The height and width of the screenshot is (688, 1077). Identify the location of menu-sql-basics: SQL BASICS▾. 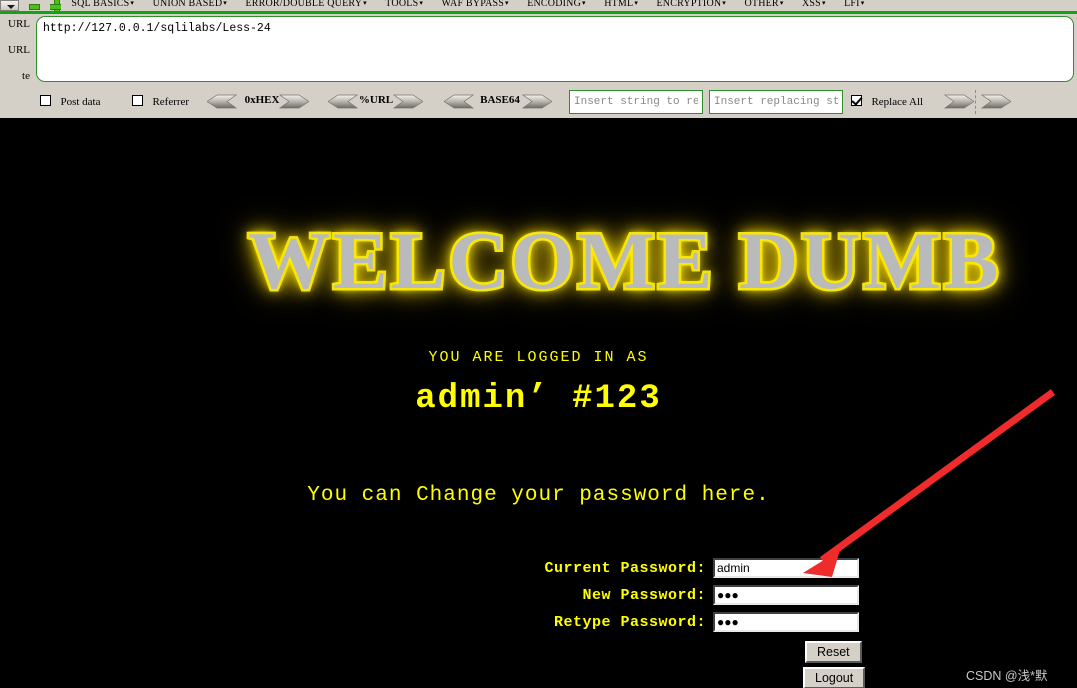
(102, 5).